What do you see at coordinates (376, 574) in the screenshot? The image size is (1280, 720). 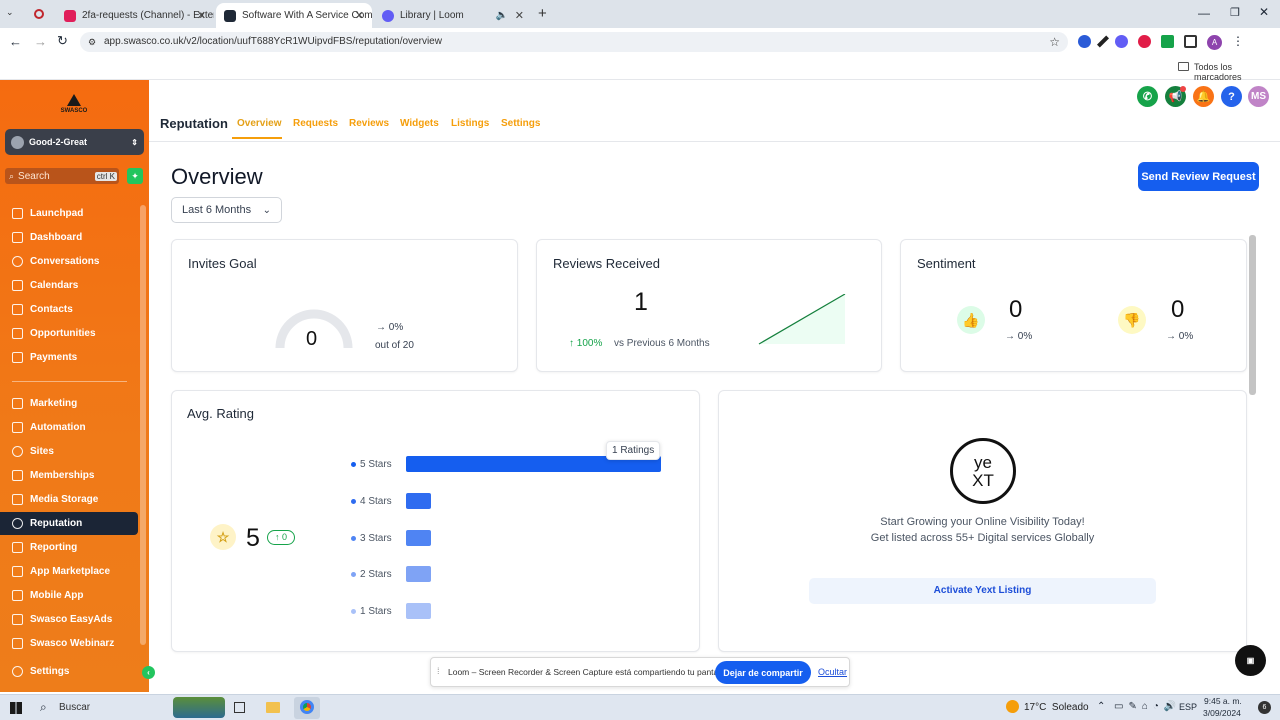 I see `rating-bar-label: 2 Stars` at bounding box center [376, 574].